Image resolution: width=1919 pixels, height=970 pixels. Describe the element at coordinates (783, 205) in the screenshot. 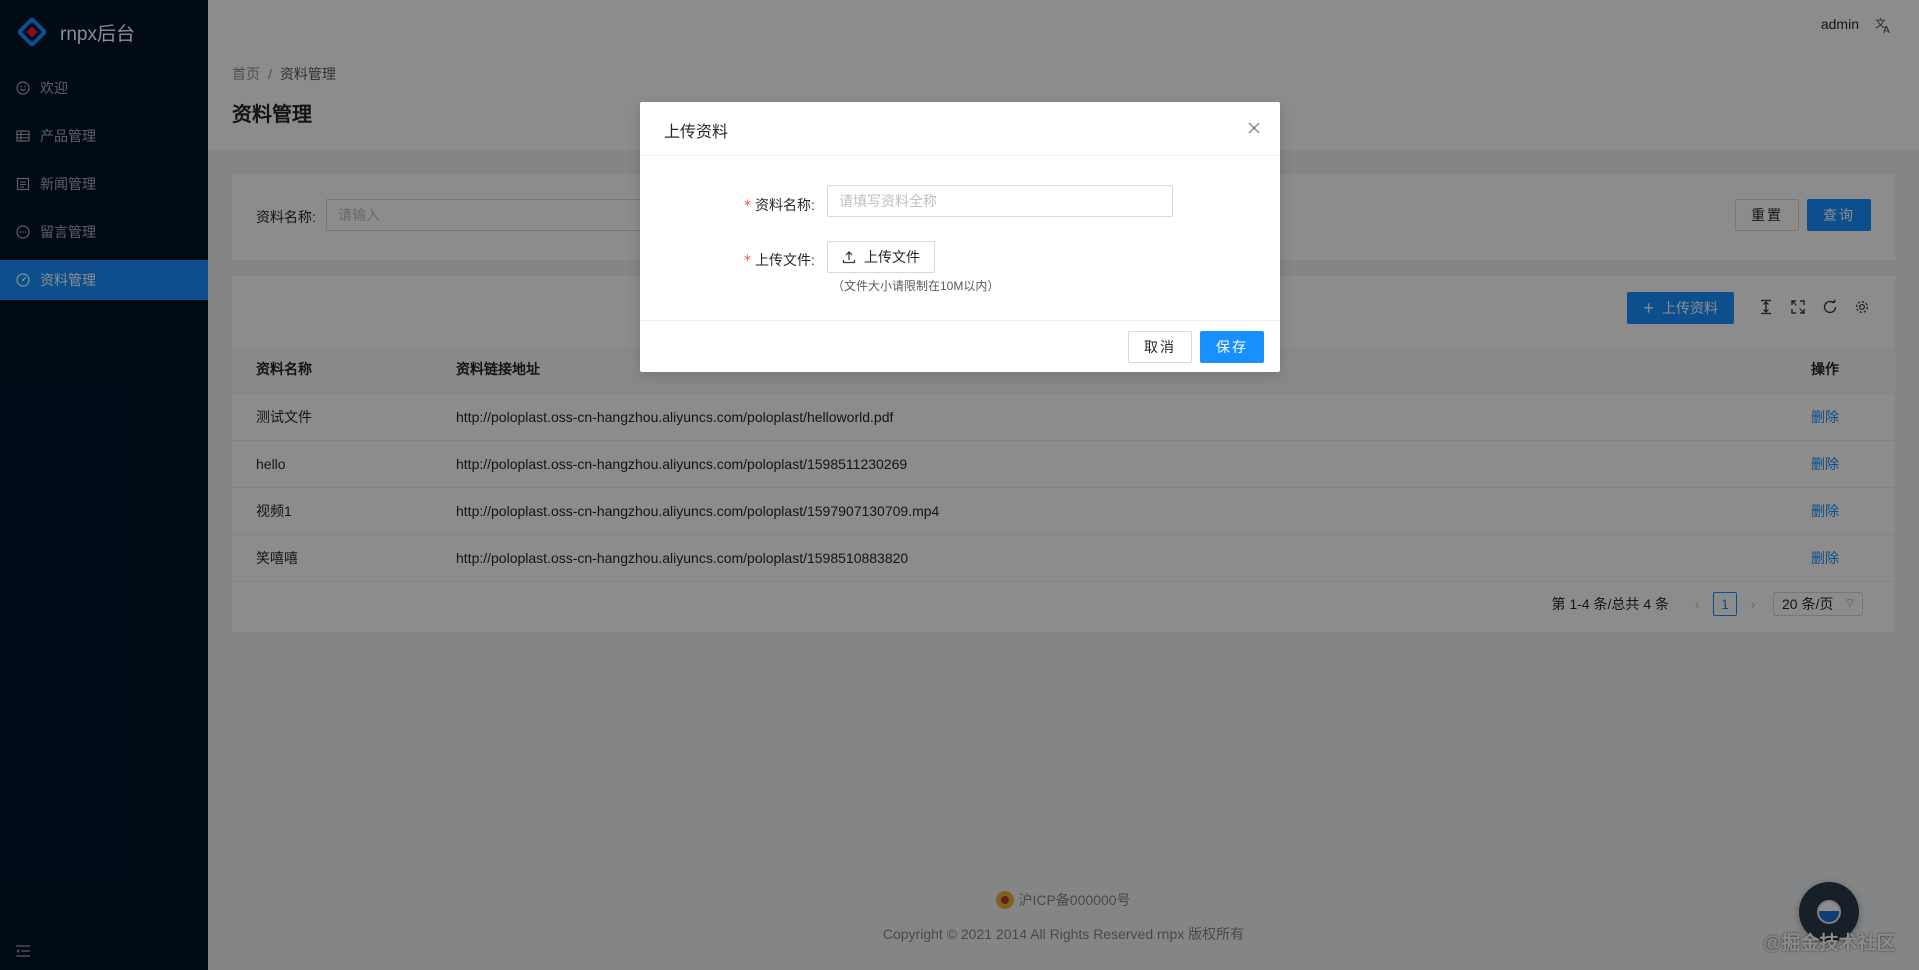

I see `material-name-label-text: 资料名称` at that location.